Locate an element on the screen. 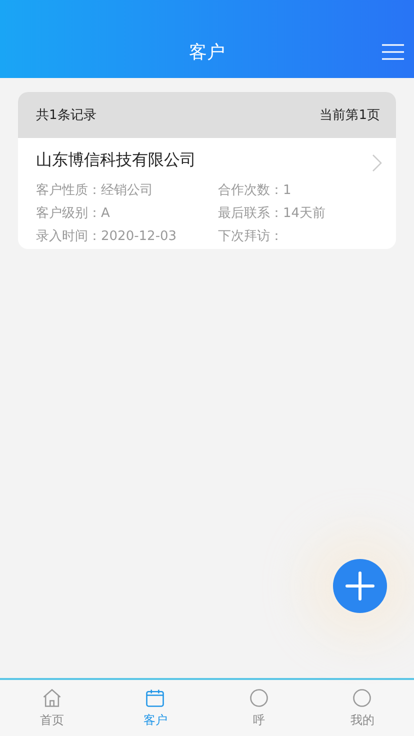  add-button is located at coordinates (360, 586).